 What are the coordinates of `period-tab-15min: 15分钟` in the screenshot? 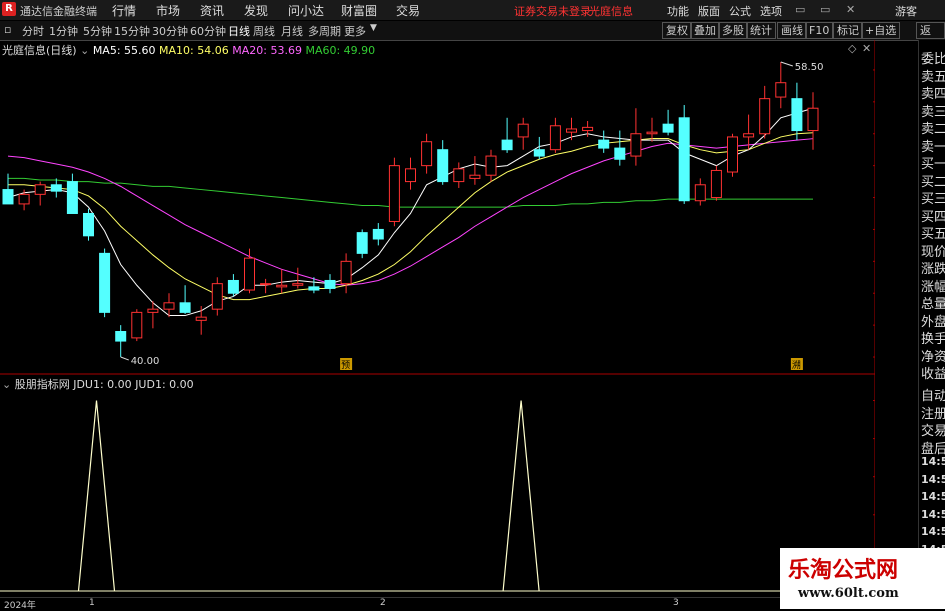 It's located at (132, 31).